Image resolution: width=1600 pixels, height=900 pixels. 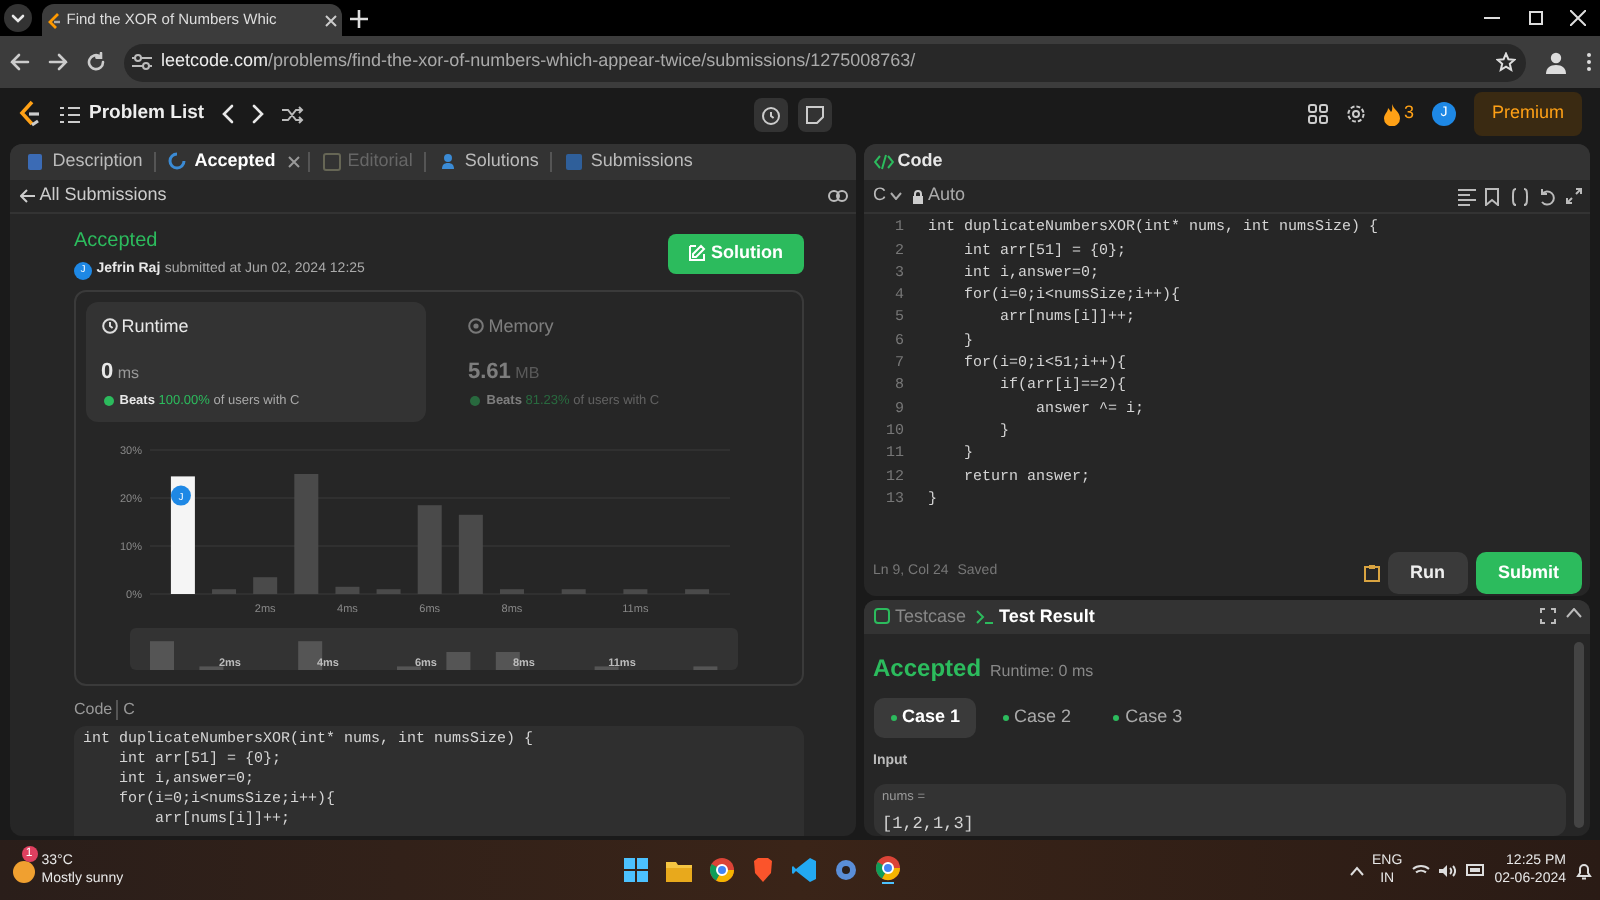 What do you see at coordinates (107, 373) in the screenshot?
I see `metric-value: 0` at bounding box center [107, 373].